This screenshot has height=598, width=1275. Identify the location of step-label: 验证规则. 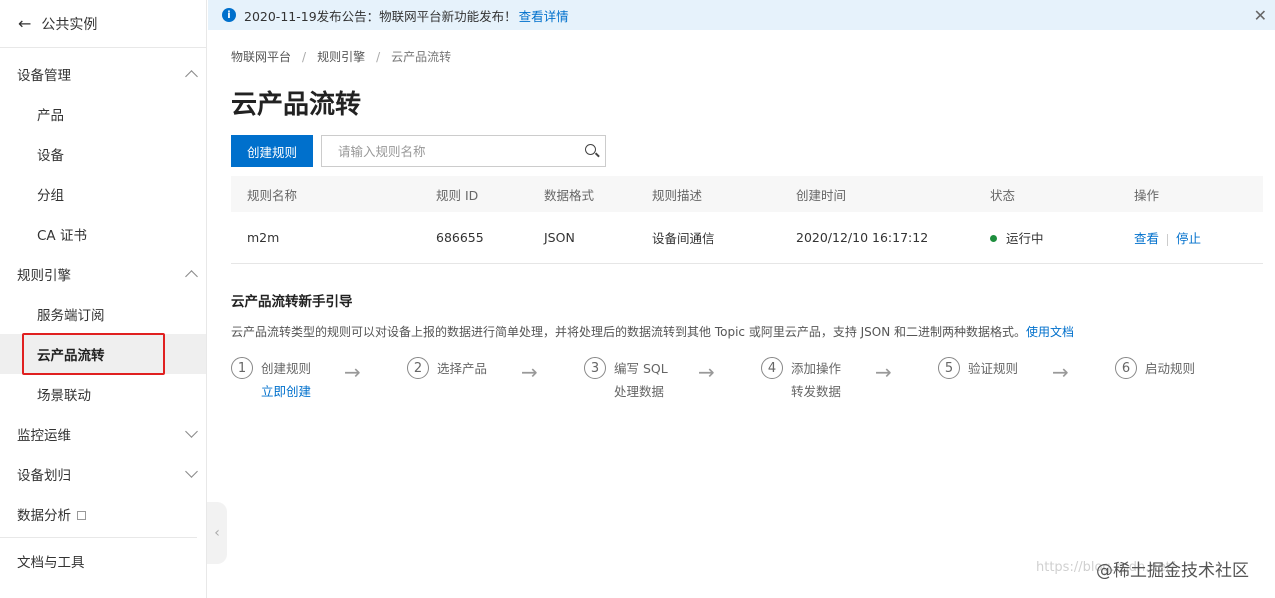
(993, 368).